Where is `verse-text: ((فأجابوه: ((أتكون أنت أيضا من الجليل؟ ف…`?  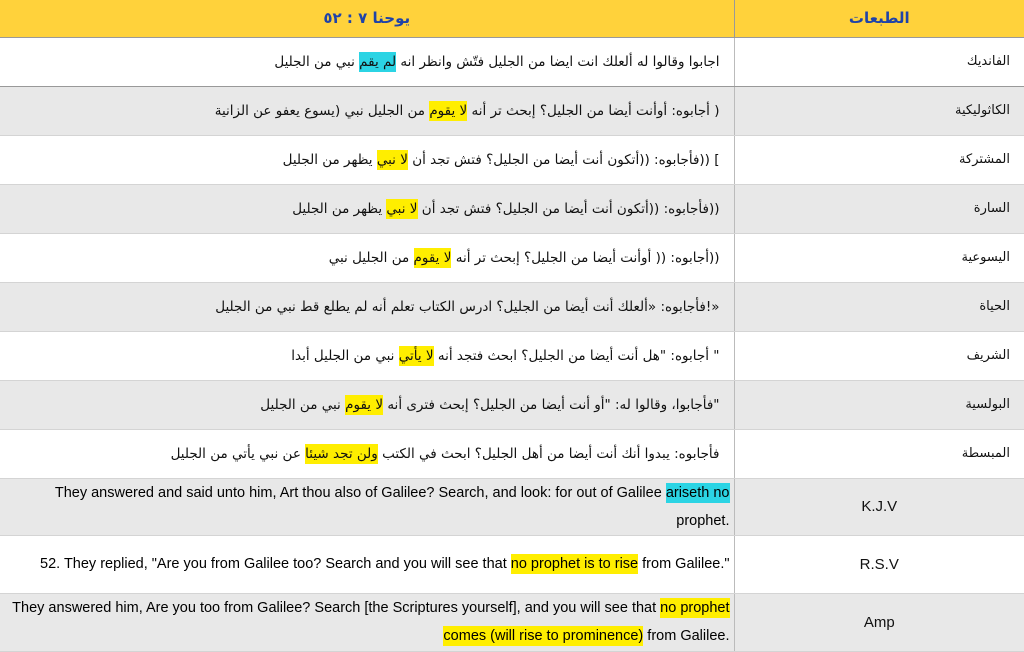
verse-text: ((فأجابوه: ((أتكون أنت أيضا من الجليل؟ ف… is located at coordinates (367, 209).